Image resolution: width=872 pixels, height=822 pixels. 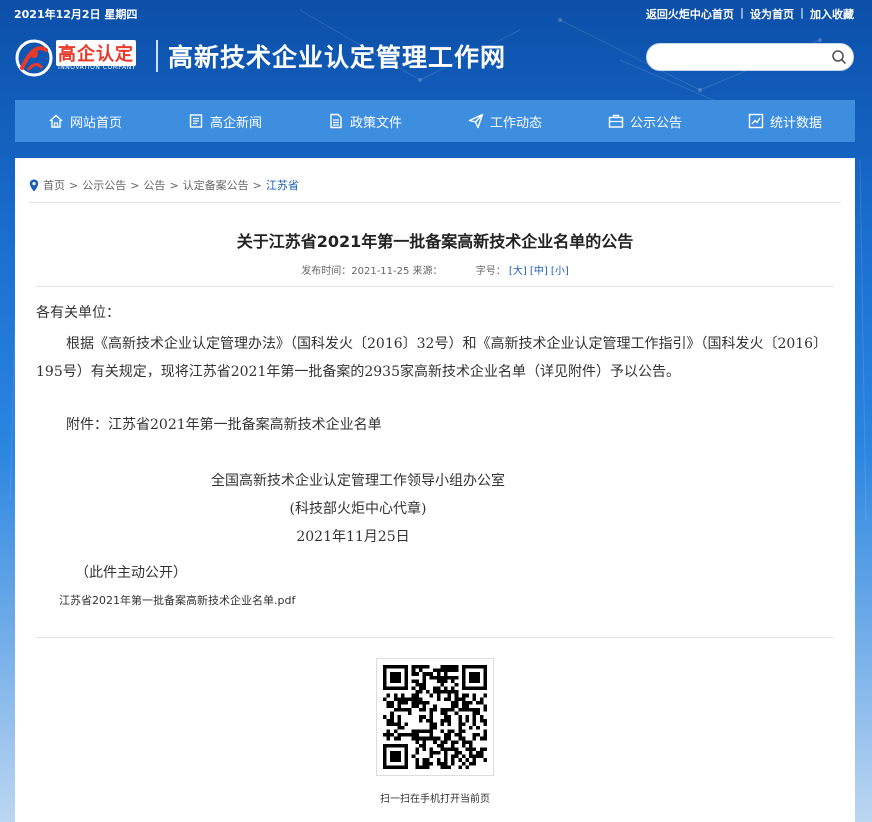 What do you see at coordinates (336, 121) in the screenshot?
I see `document-icon` at bounding box center [336, 121].